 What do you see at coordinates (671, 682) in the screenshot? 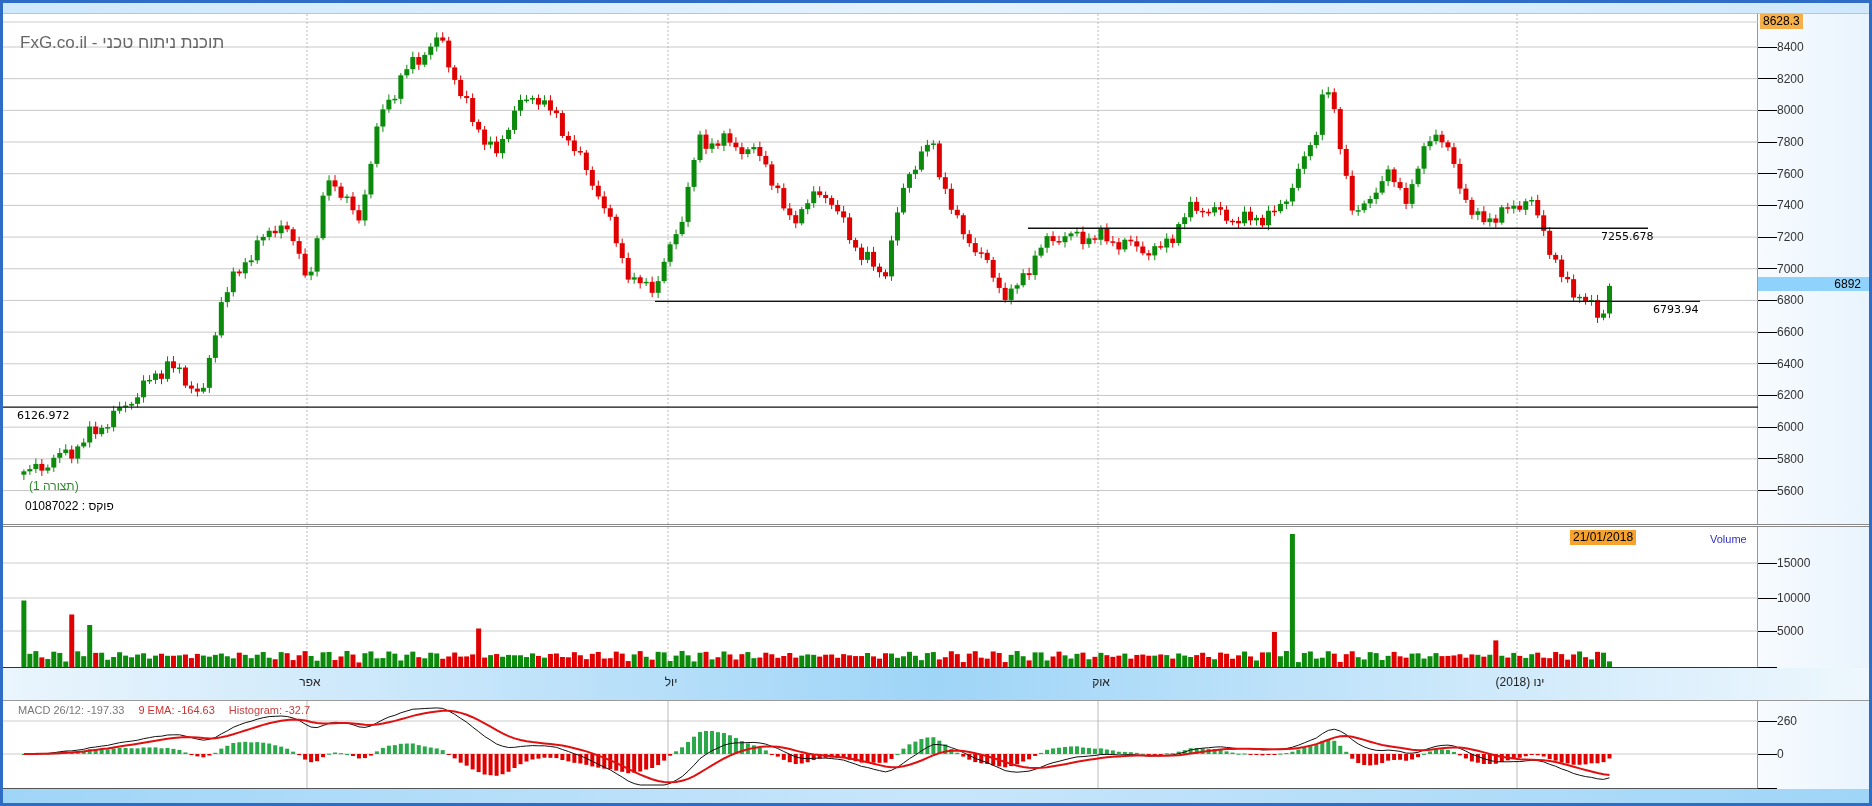
I see `month-label: יול` at bounding box center [671, 682].